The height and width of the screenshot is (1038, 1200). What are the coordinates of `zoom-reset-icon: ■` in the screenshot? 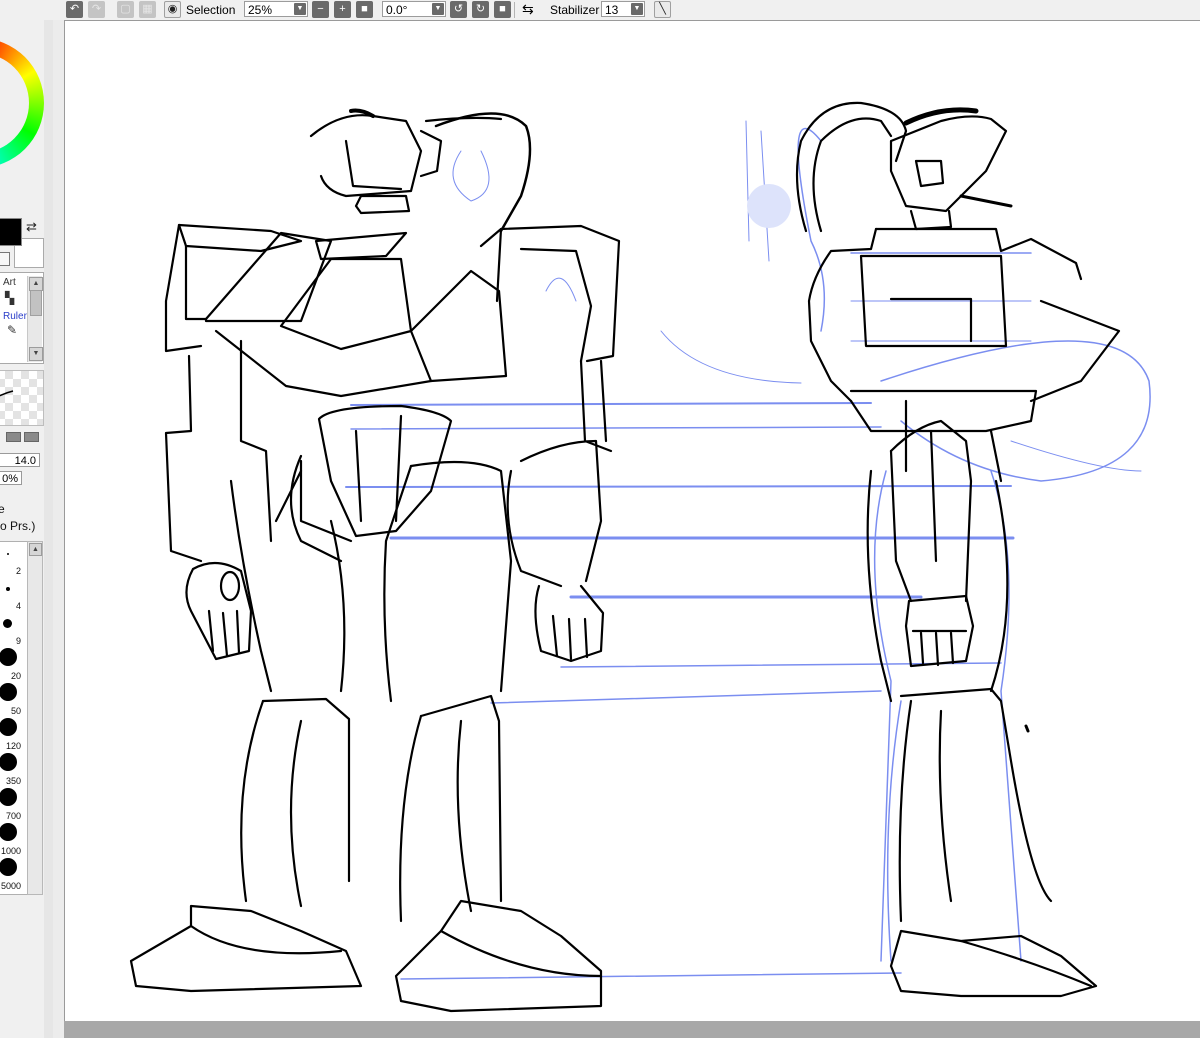 It's located at (364, 9).